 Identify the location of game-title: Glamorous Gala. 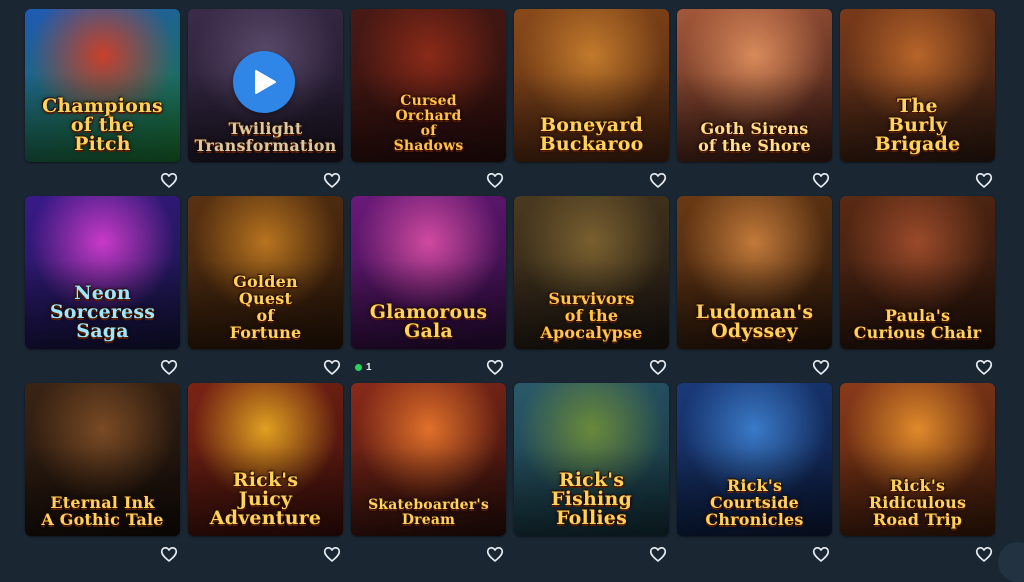
(428, 321).